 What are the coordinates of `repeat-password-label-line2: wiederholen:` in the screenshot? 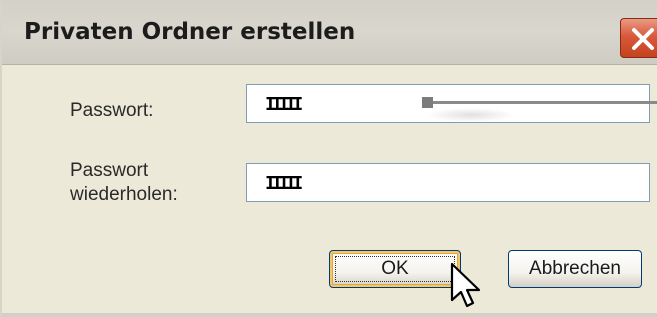 It's located at (124, 194).